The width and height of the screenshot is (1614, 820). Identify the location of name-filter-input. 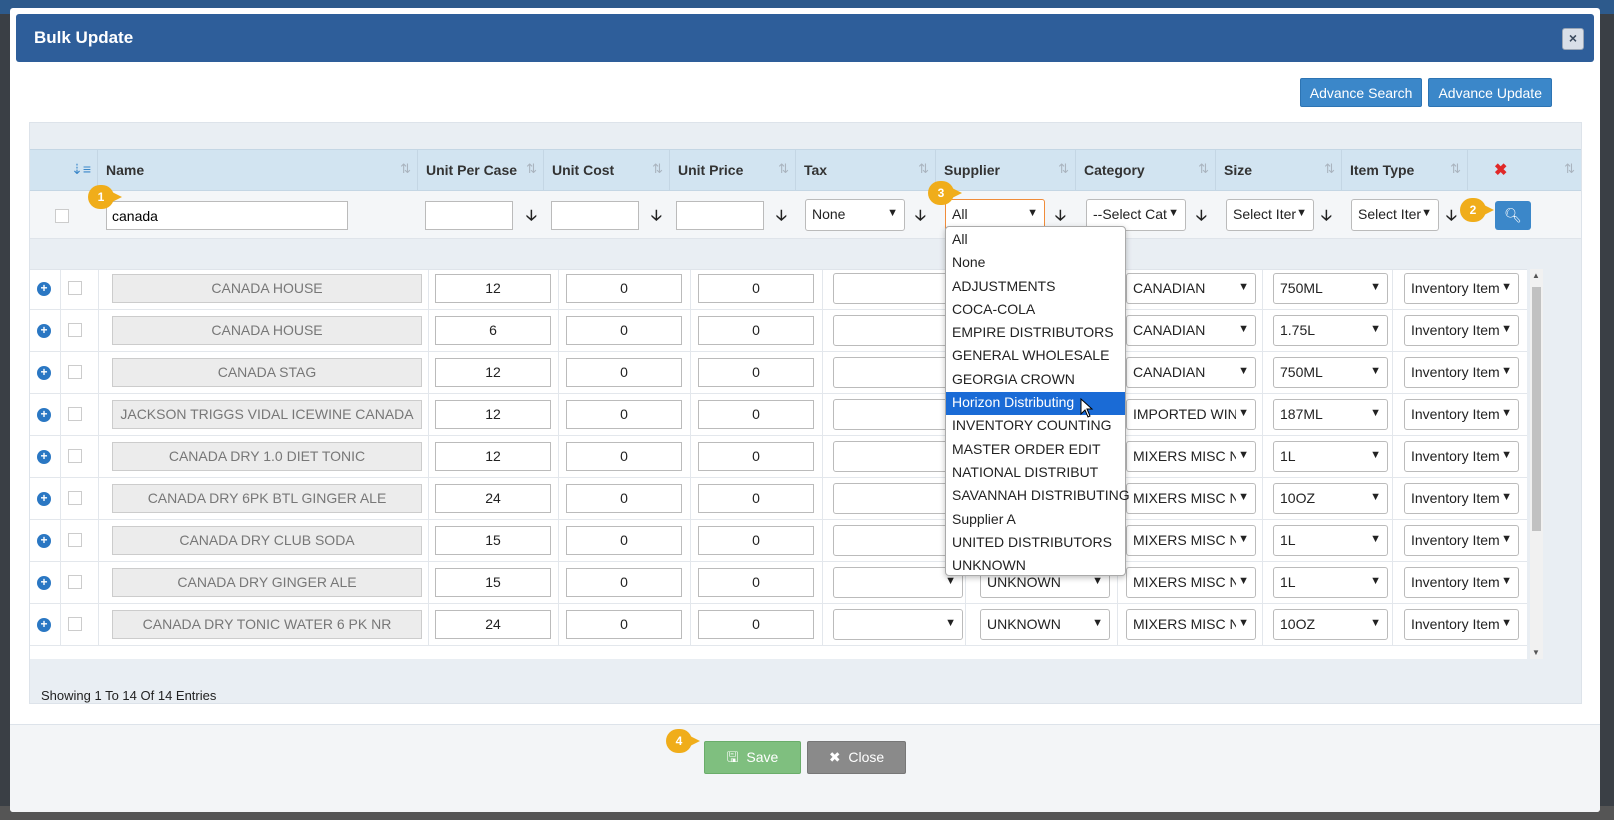
(227, 215).